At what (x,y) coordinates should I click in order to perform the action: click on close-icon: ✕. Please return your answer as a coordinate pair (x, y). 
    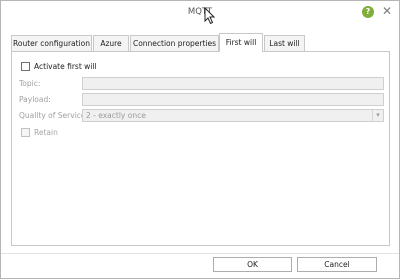
    Looking at the image, I should click on (387, 11).